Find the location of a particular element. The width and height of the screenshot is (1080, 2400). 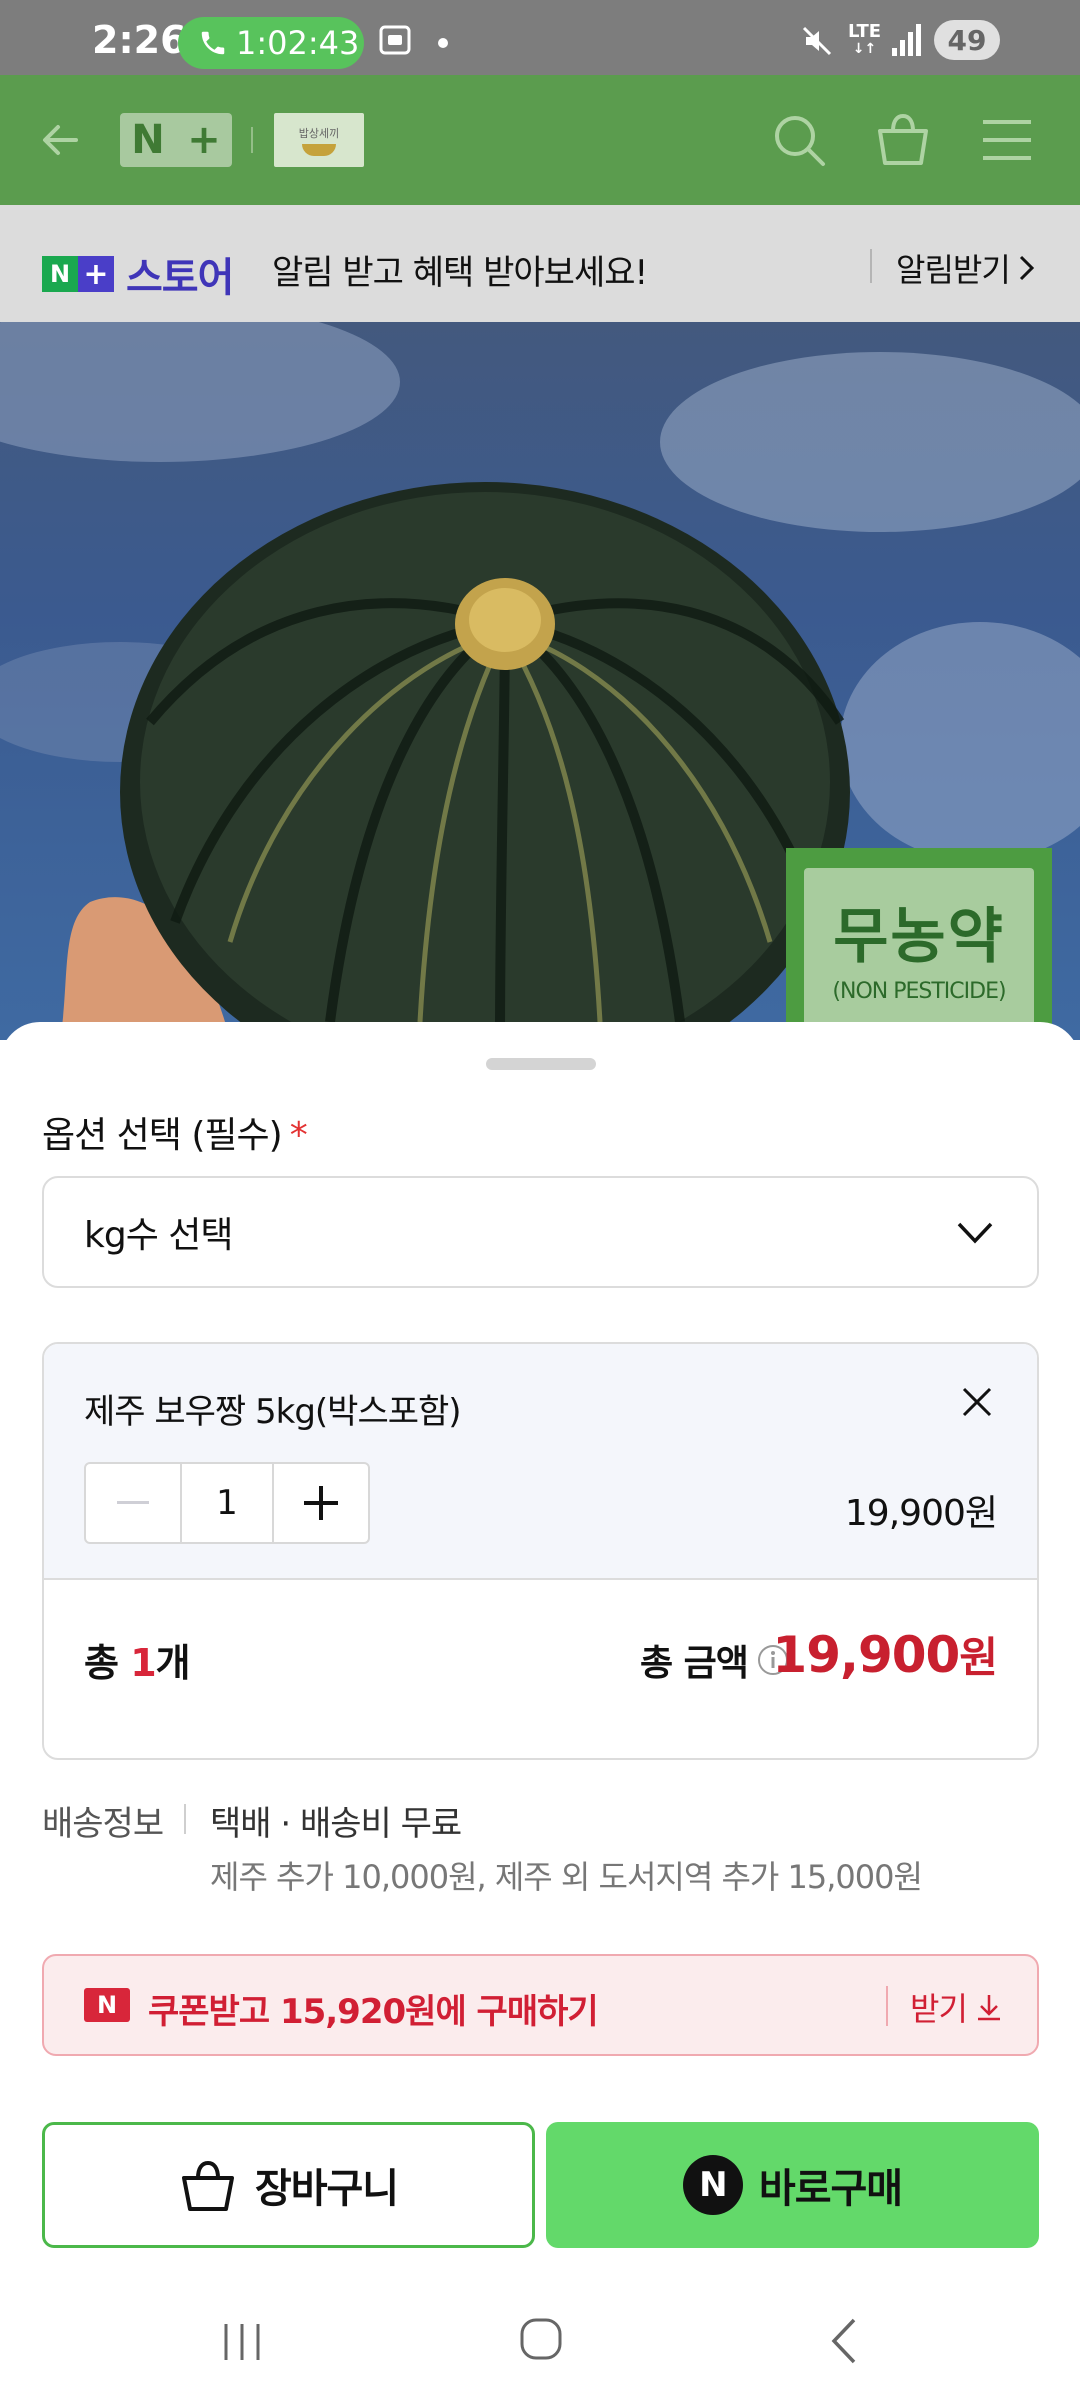

ongoing-call-pill: 1:02:43 is located at coordinates (271, 43).